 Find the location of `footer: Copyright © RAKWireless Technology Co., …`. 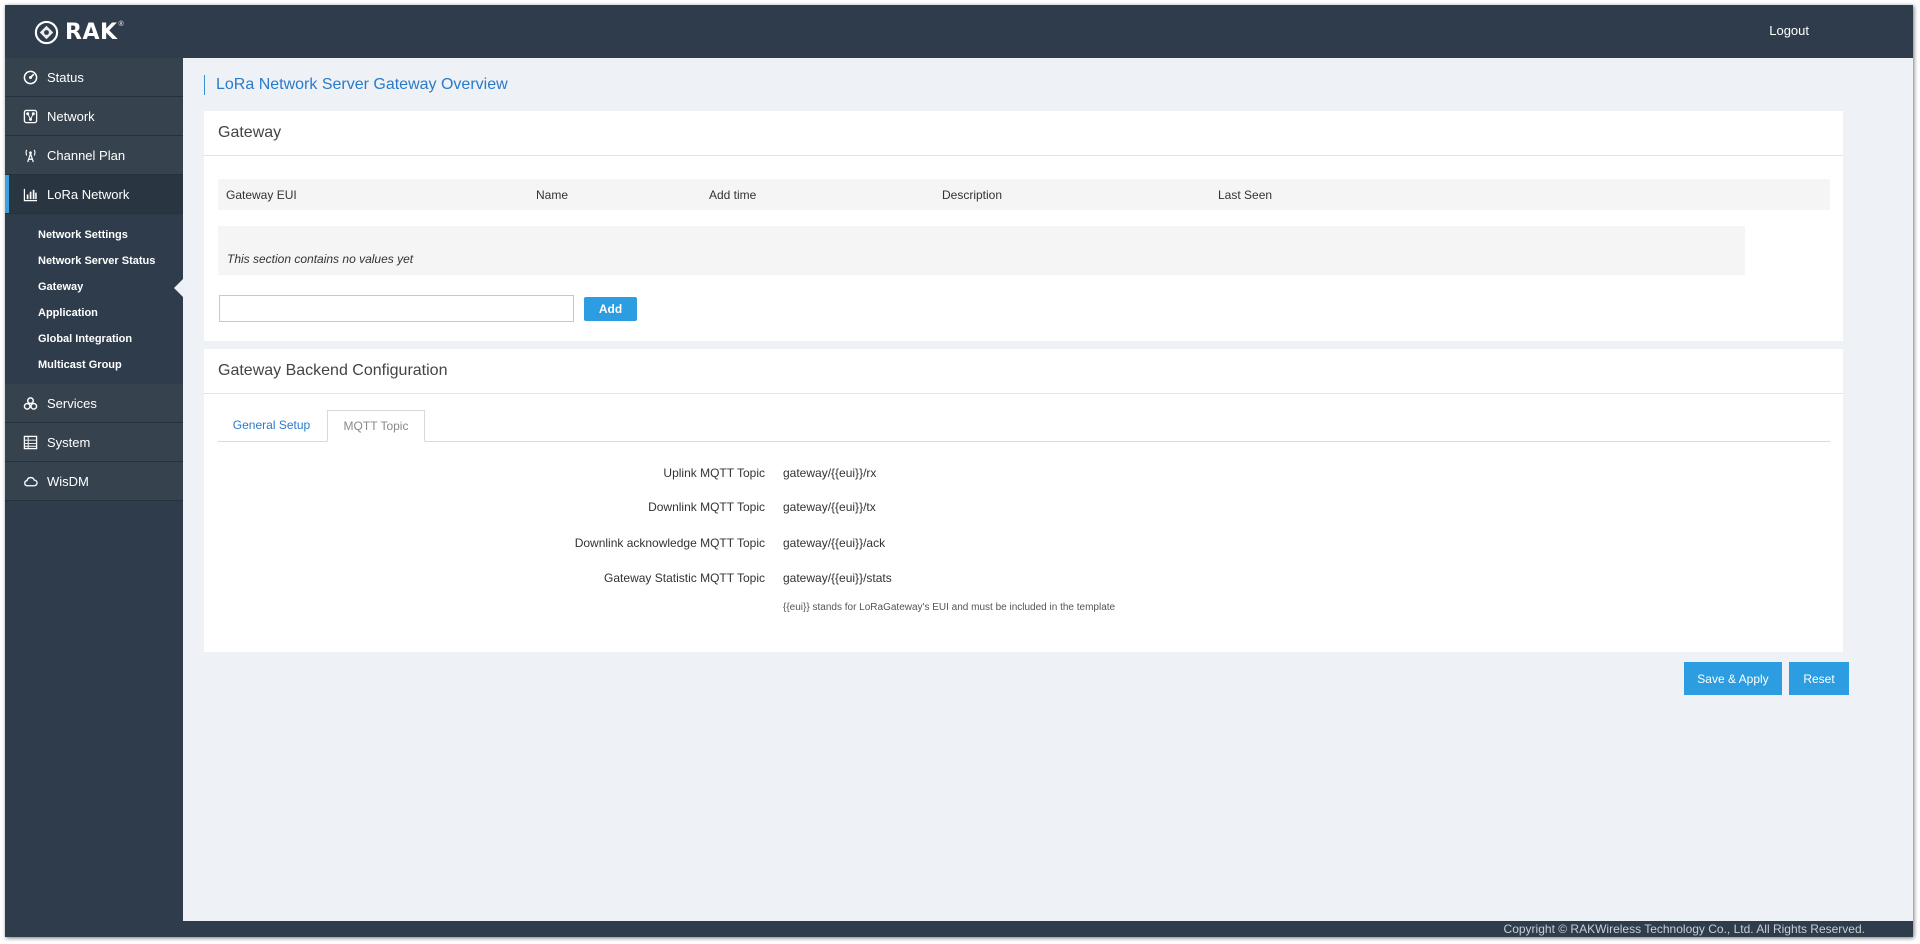

footer: Copyright © RAKWireless Technology Co., … is located at coordinates (959, 929).